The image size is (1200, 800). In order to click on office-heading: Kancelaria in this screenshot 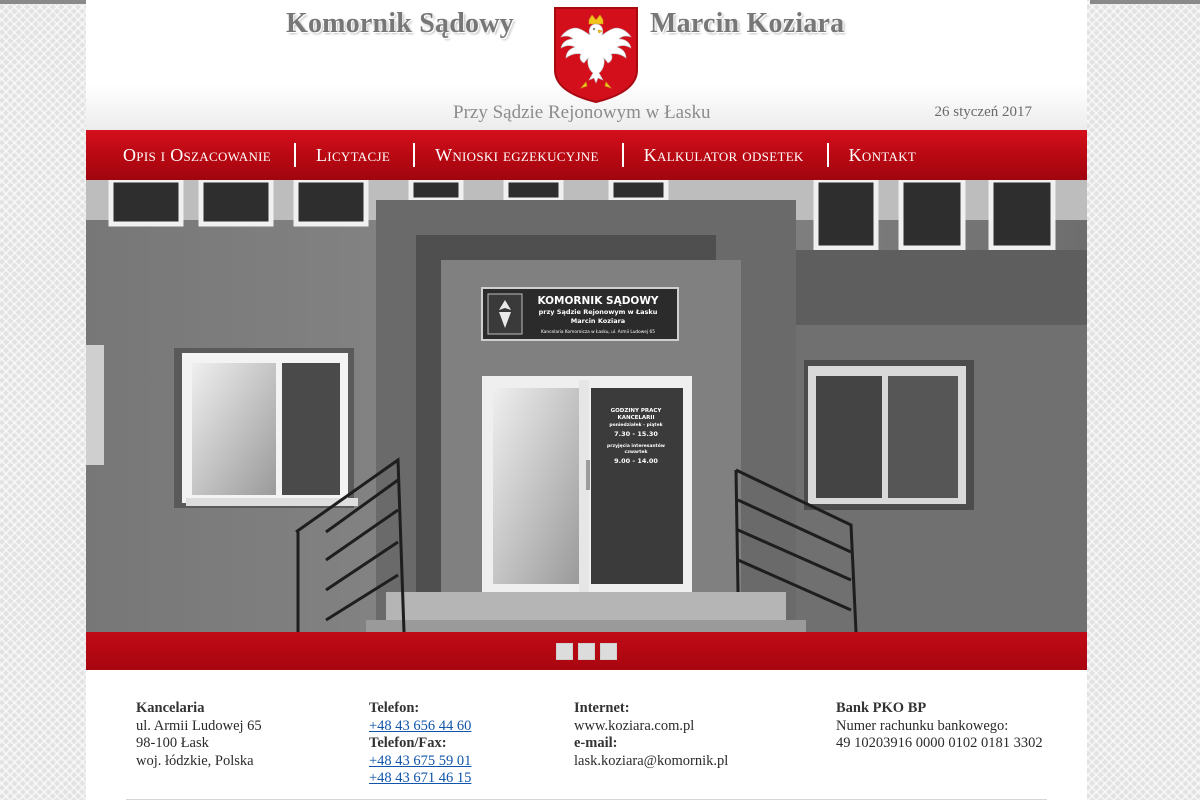, I will do `click(170, 708)`.